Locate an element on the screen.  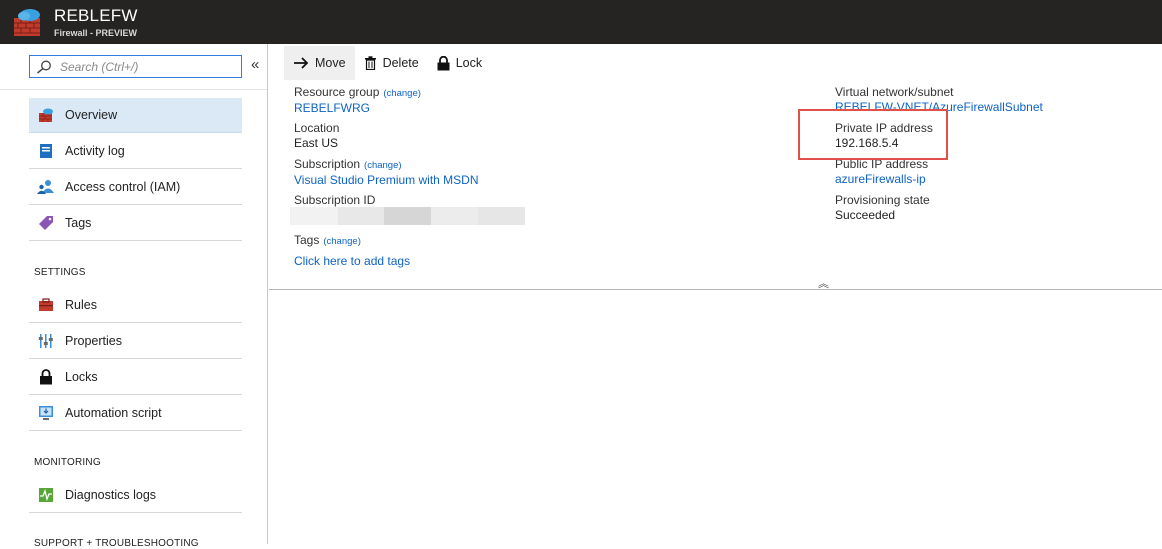
trash-icon is located at coordinates (370, 63).